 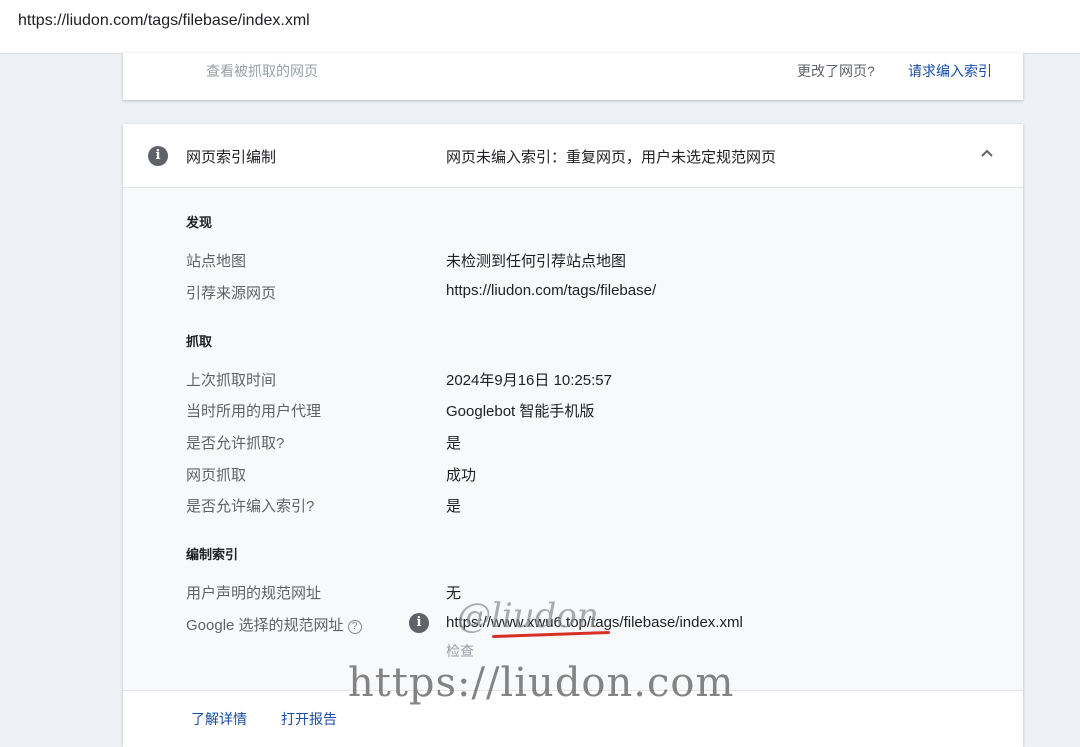 I want to click on chevron-up-icon, so click(x=987, y=154).